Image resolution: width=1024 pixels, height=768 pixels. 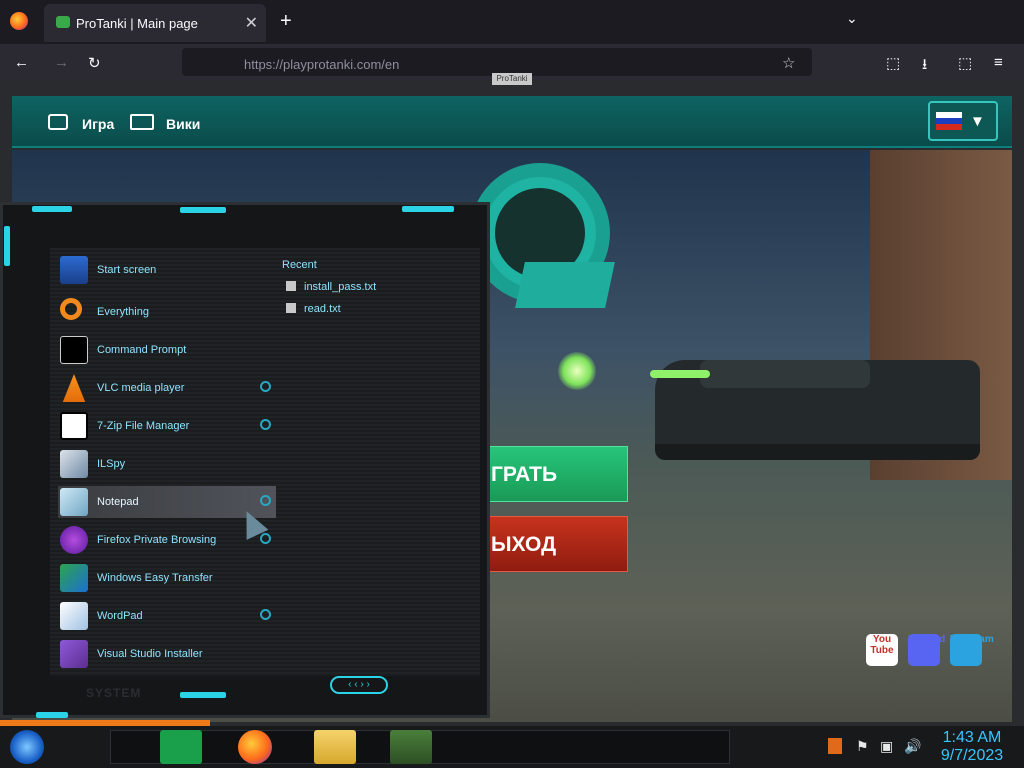 What do you see at coordinates (893, 63) in the screenshot?
I see `pocket-icon: ⬚` at bounding box center [893, 63].